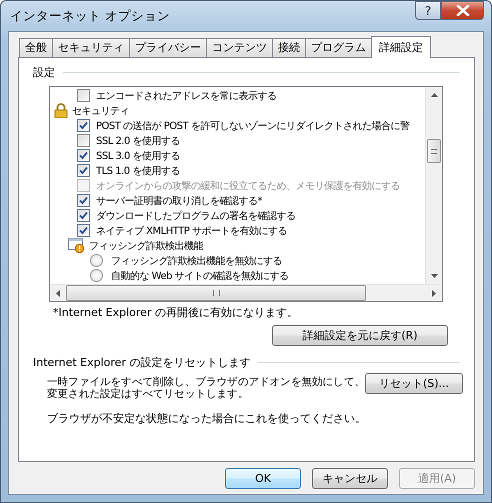  What do you see at coordinates (168, 47) in the screenshot?
I see `tab: プライバシー` at bounding box center [168, 47].